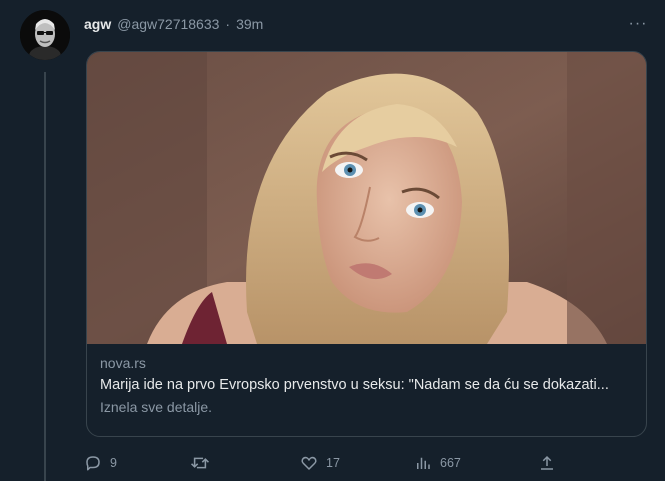 This screenshot has width=665, height=481. I want to click on retweet-icon, so click(200, 463).